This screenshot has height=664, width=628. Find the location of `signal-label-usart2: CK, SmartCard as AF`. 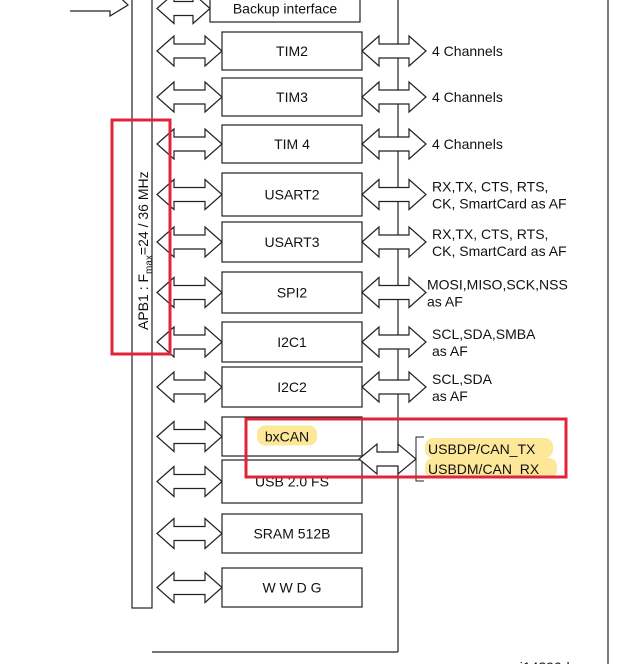

signal-label-usart2: CK, SmartCard as AF is located at coordinates (499, 204).